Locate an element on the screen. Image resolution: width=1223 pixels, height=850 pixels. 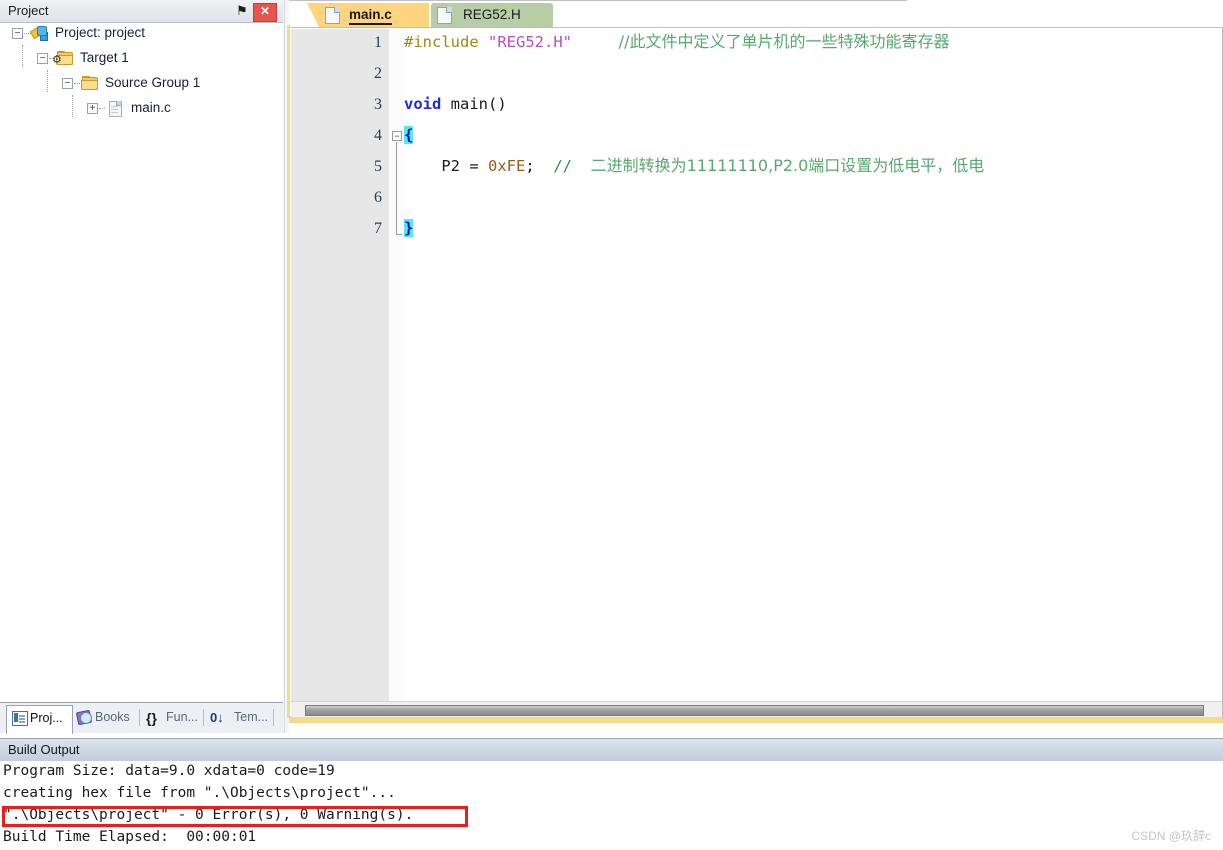
line-number: 2 is located at coordinates (378, 73).